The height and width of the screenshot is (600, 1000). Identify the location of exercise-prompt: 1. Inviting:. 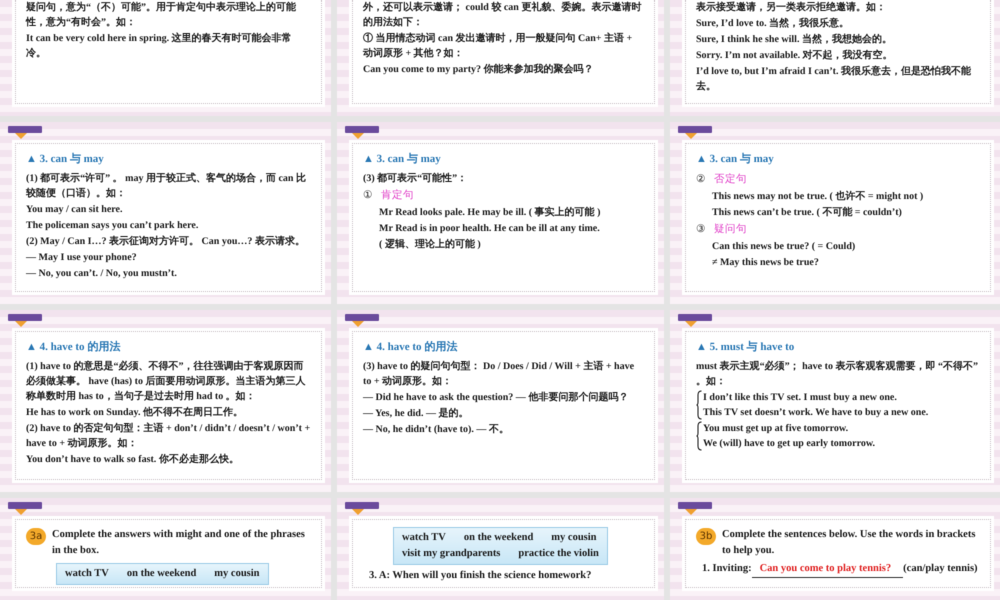
(727, 569).